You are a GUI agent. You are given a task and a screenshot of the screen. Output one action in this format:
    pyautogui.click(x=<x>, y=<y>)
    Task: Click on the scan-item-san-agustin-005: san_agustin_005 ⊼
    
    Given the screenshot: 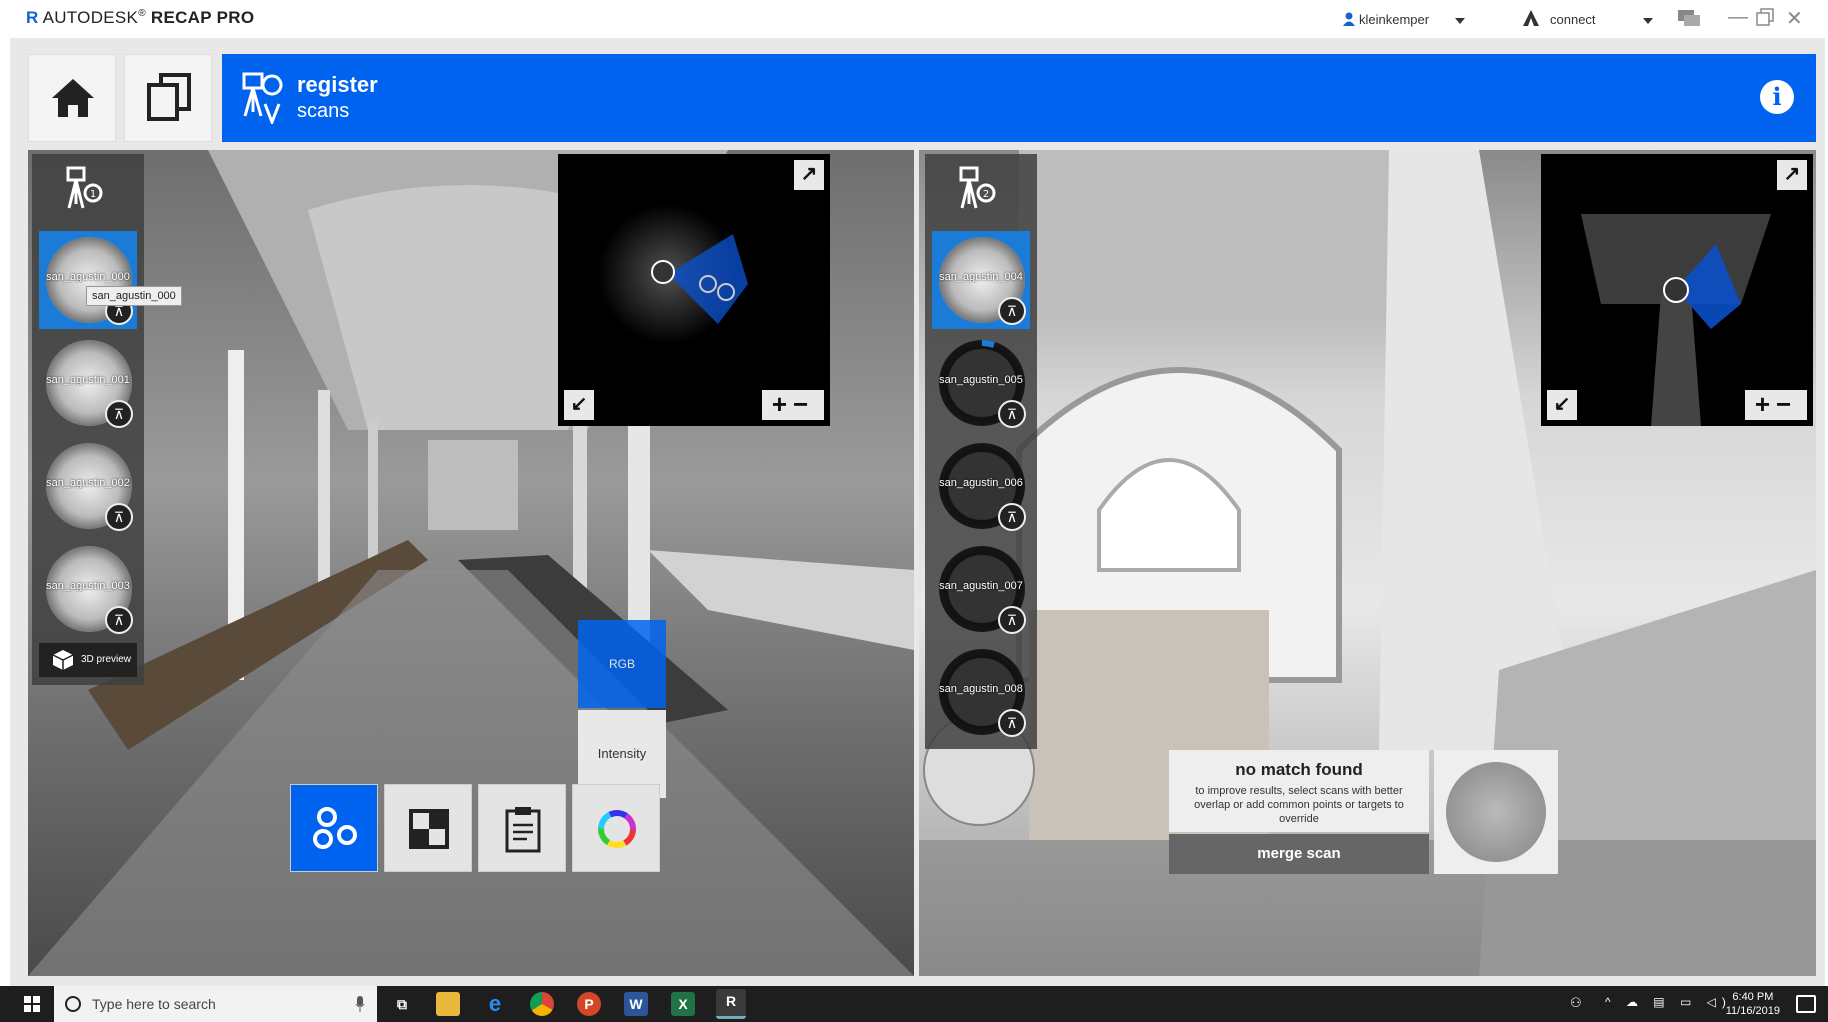 What is the action you would take?
    pyautogui.click(x=981, y=383)
    